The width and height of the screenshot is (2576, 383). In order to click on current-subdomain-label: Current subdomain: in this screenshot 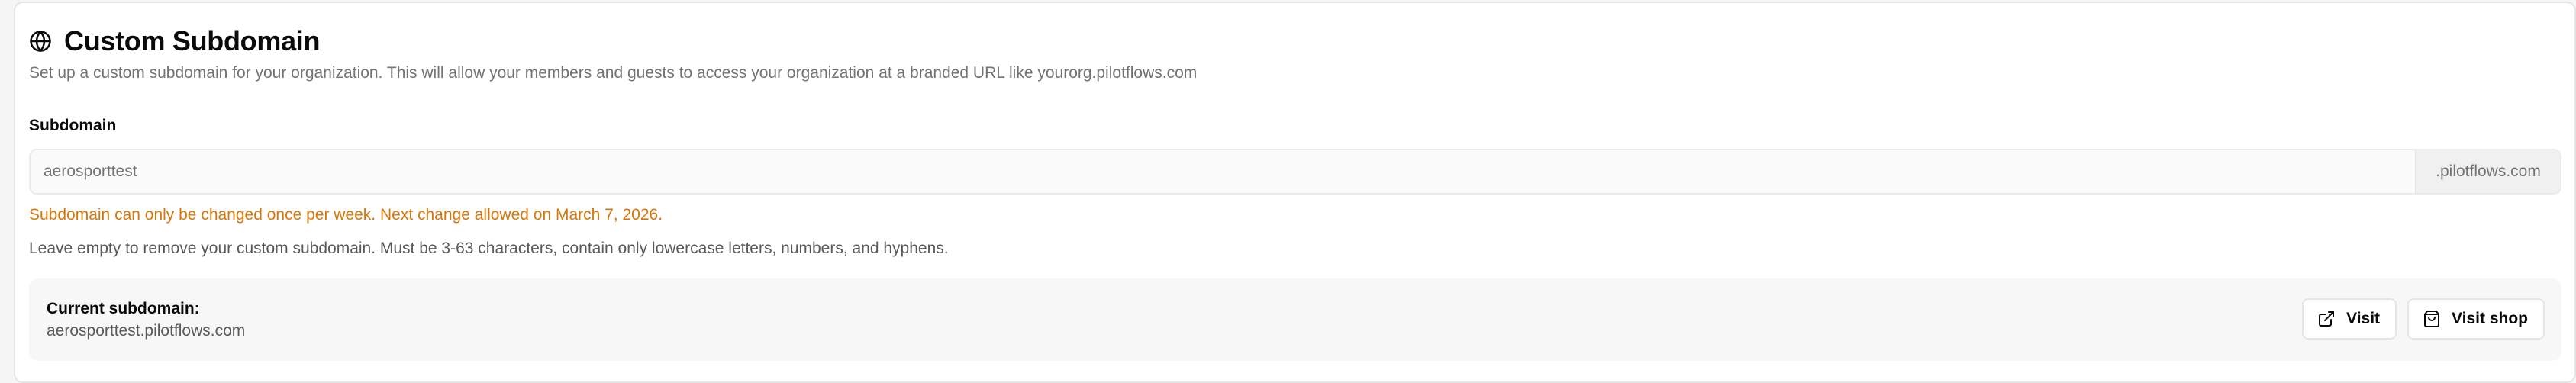, I will do `click(124, 308)`.